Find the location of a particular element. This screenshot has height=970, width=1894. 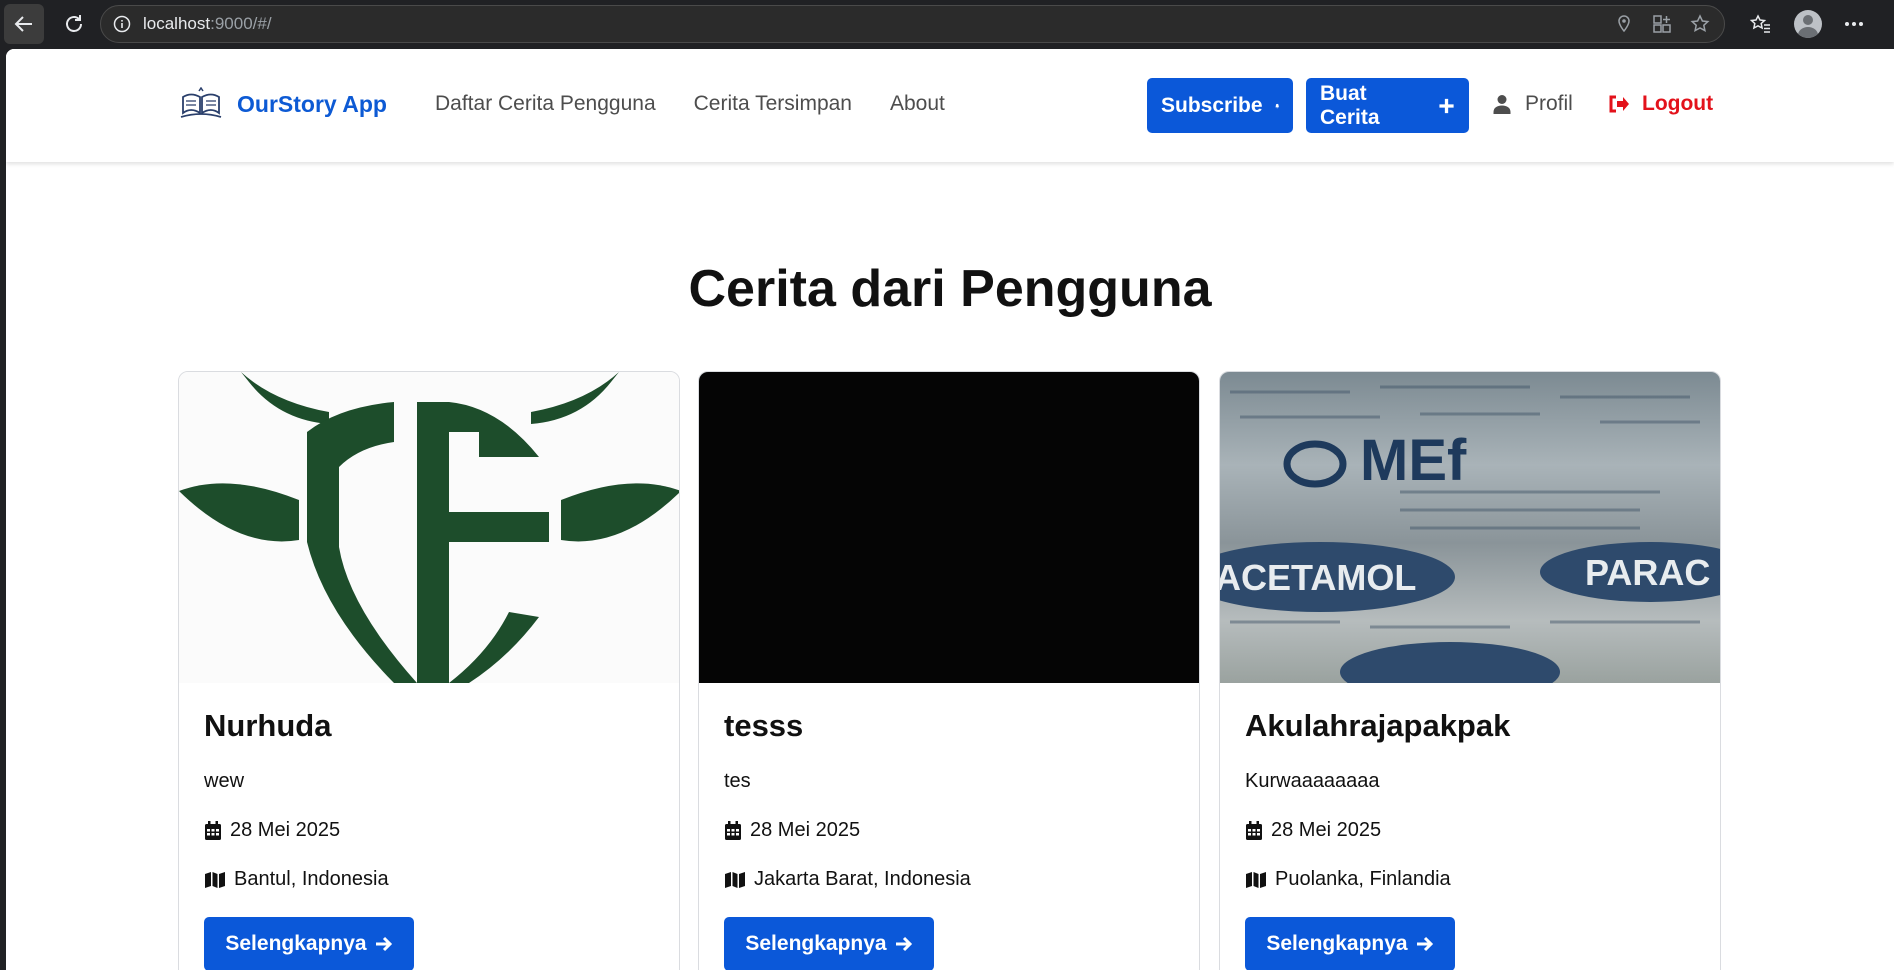

arrow-left-icon is located at coordinates (23, 24).